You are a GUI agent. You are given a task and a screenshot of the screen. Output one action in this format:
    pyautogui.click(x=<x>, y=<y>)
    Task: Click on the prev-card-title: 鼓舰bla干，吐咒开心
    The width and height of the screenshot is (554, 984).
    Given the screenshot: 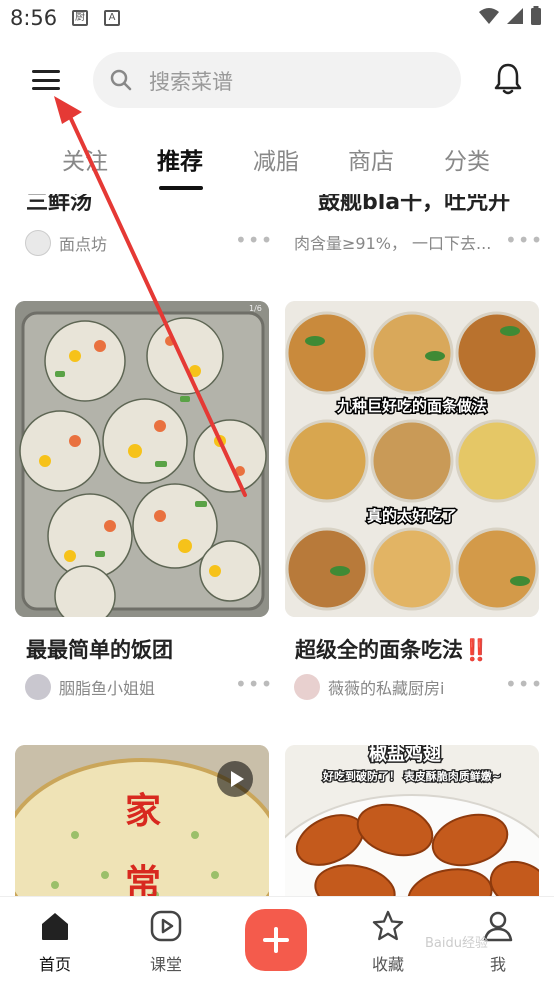 What is the action you would take?
    pyautogui.click(x=414, y=204)
    